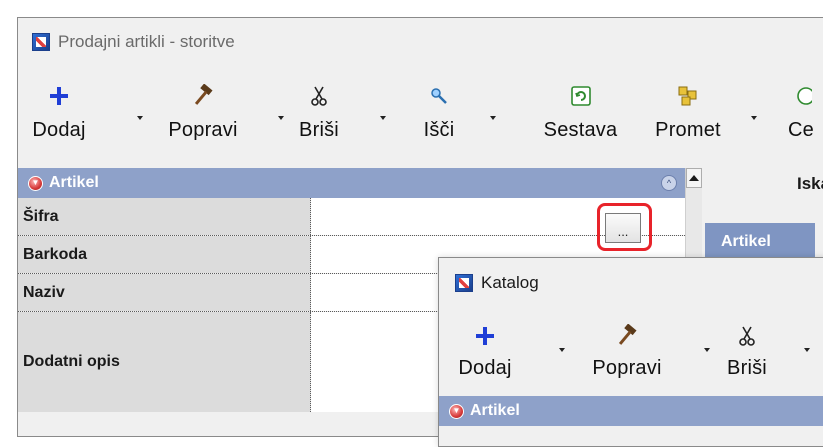 The width and height of the screenshot is (823, 447). Describe the element at coordinates (707, 350) in the screenshot. I see `catalog-edit-dropdown-arrow` at that location.